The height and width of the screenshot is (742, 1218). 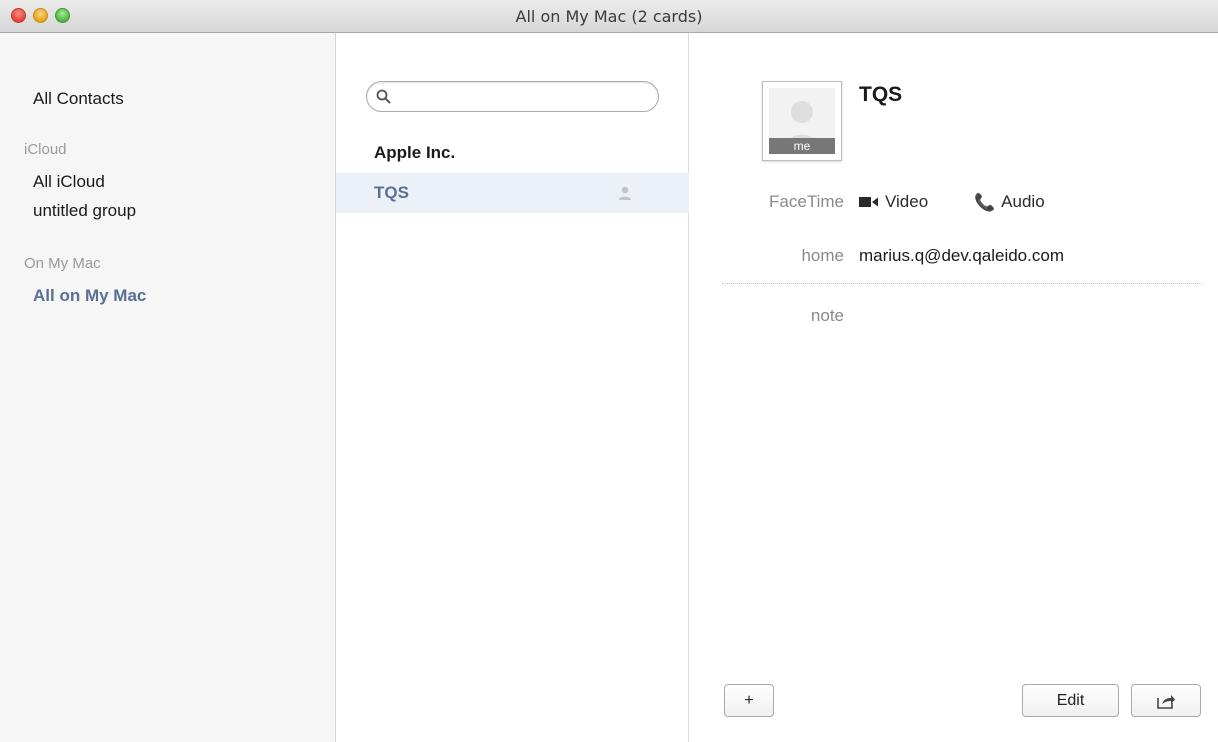 What do you see at coordinates (961, 256) in the screenshot?
I see `home-email-value: marius.q@dev.qaleido.com` at bounding box center [961, 256].